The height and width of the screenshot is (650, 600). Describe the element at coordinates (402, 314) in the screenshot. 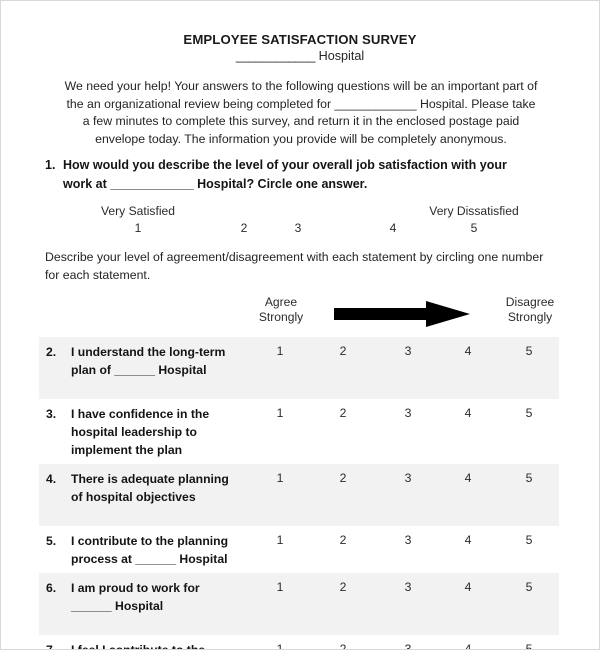

I see `right-arrow-icon` at that location.